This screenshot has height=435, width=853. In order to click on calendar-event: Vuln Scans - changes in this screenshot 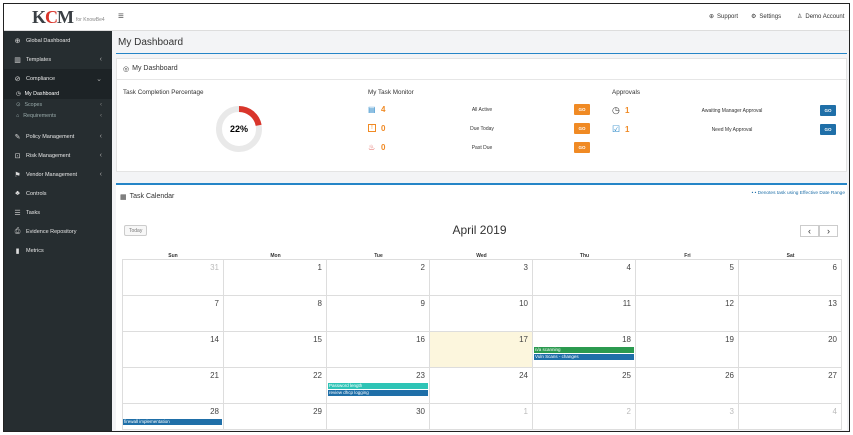, I will do `click(584, 357)`.